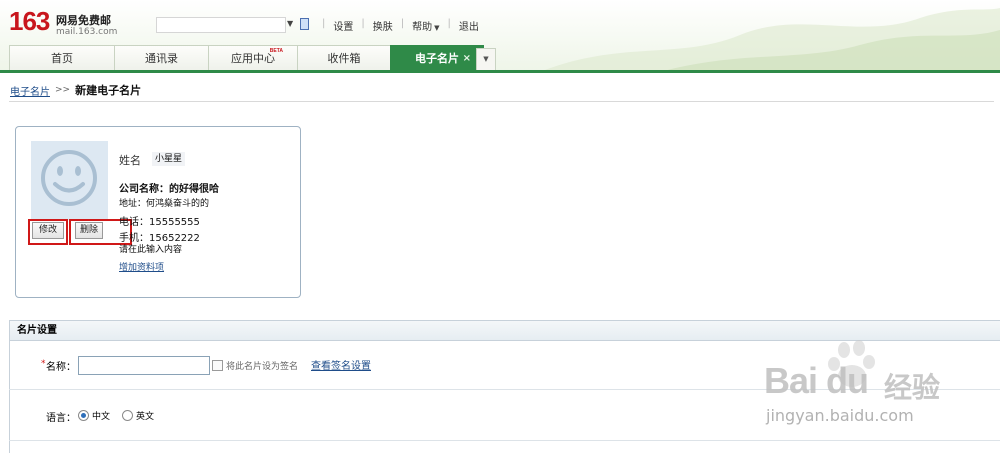  What do you see at coordinates (343, 58) in the screenshot?
I see `tab-inbox: 收件箱` at bounding box center [343, 58].